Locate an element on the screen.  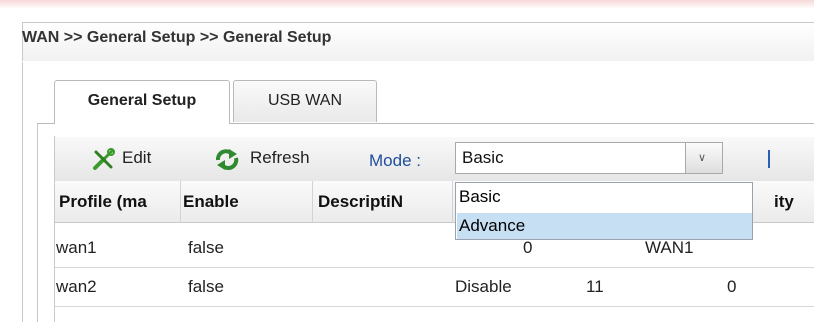
refresh-icon is located at coordinates (227, 159).